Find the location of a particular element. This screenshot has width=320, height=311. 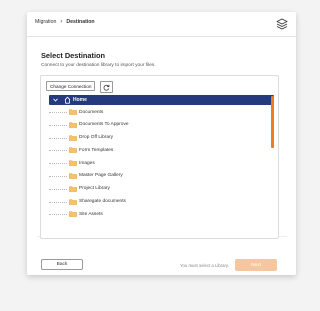

breadcrumb-item-destination: Destination is located at coordinates (80, 22).